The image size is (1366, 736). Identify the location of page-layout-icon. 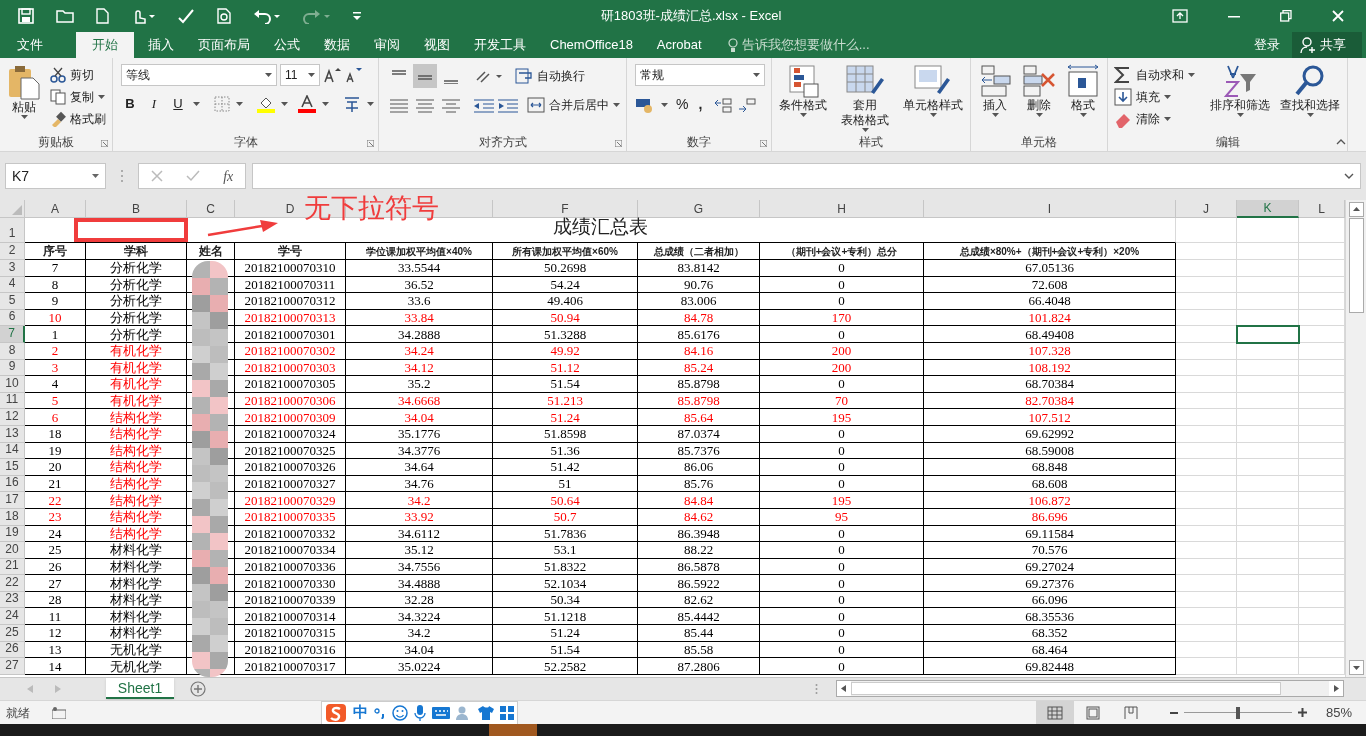
(1092, 712).